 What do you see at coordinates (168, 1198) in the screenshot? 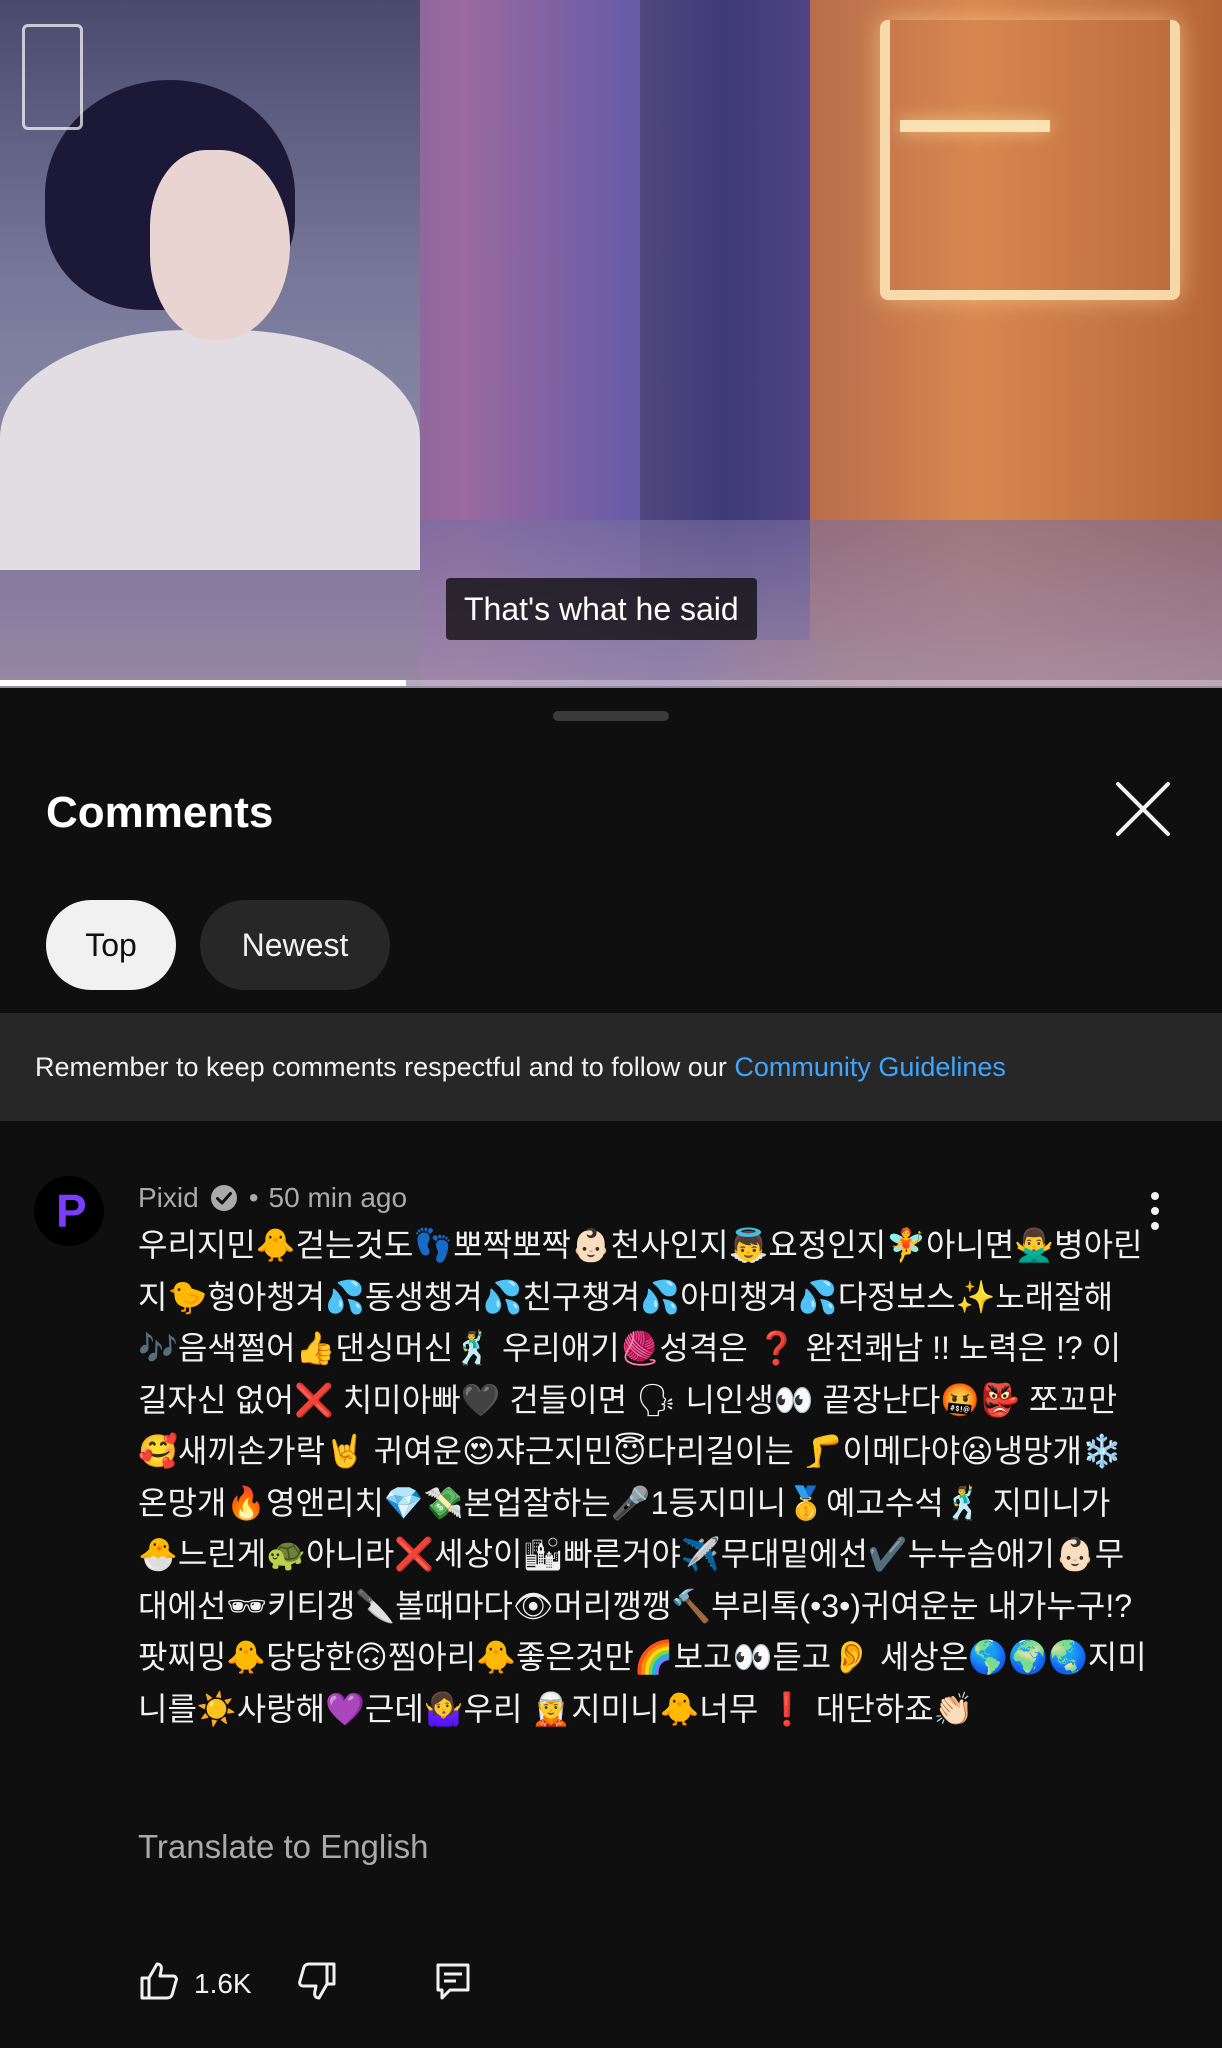
I see `comment-author: Pixid` at bounding box center [168, 1198].